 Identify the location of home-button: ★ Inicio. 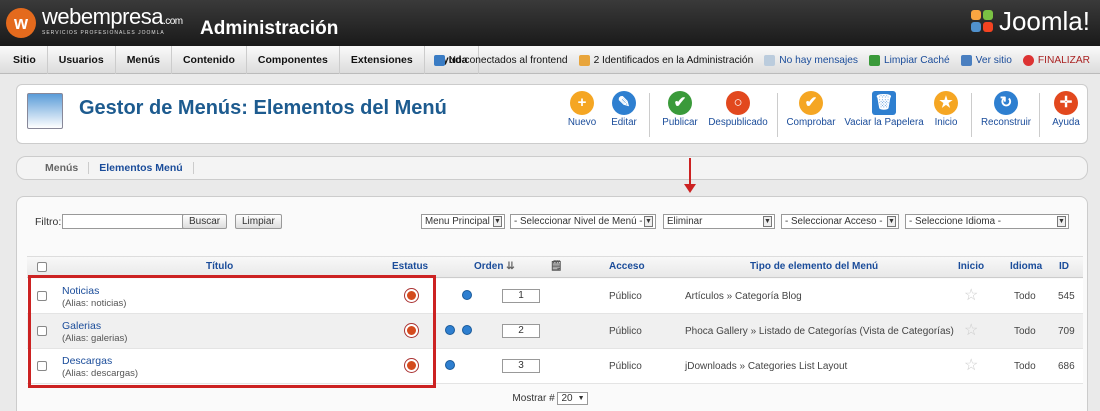
(946, 109).